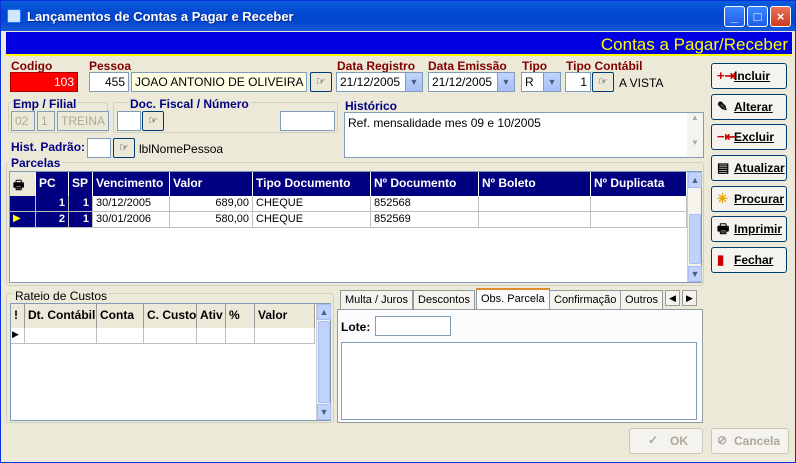 This screenshot has height=463, width=796. I want to click on alterar-button: ✎ Alterar, so click(749, 107).